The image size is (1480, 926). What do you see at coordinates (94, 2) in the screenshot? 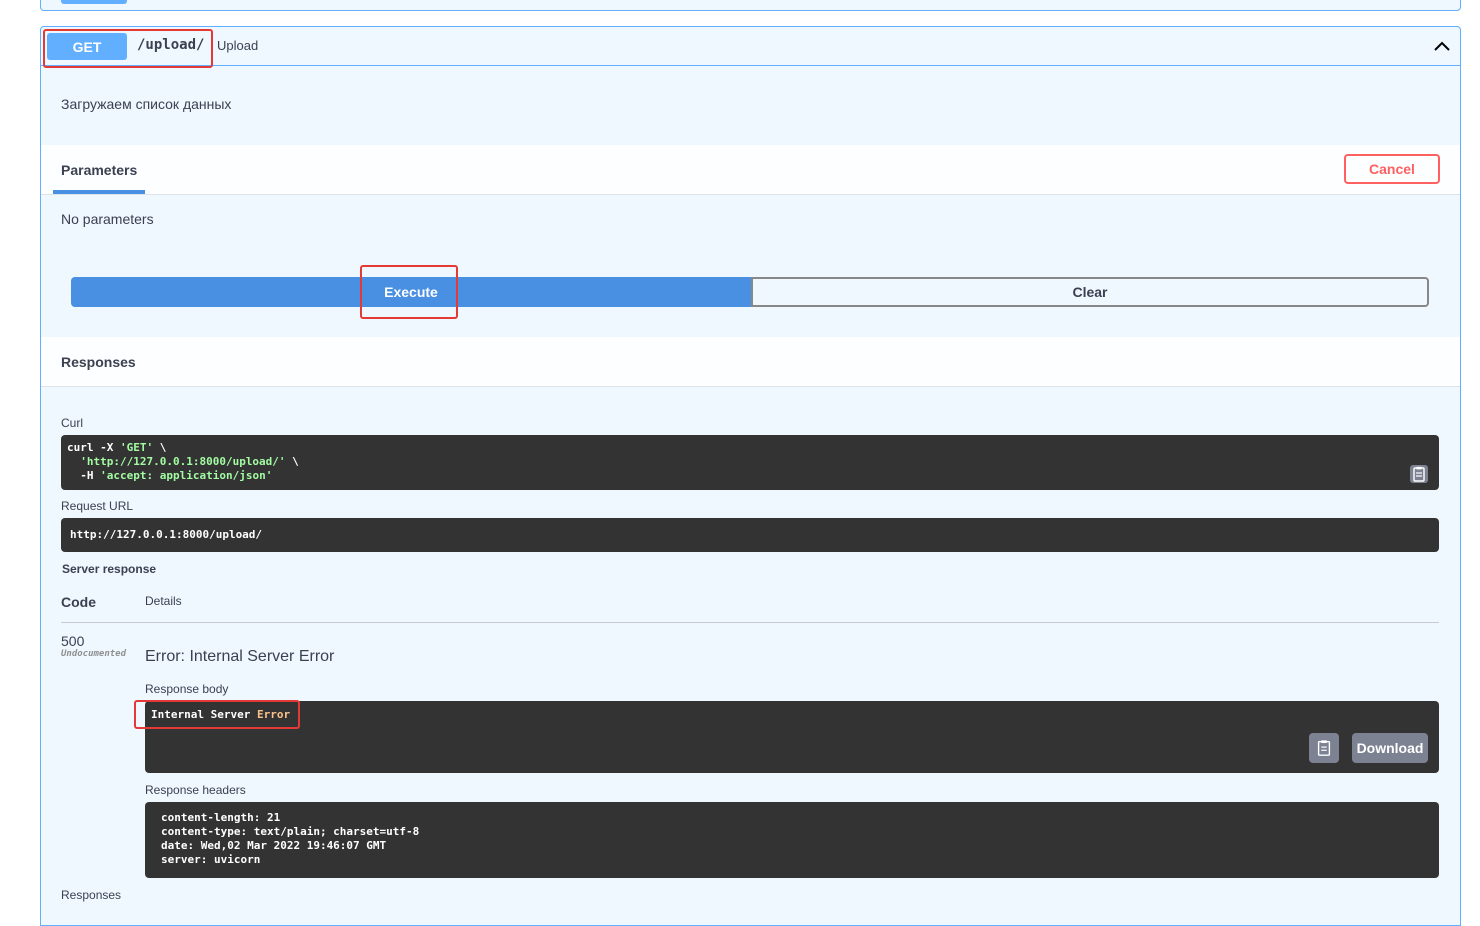
I see `previous-method-badge` at bounding box center [94, 2].